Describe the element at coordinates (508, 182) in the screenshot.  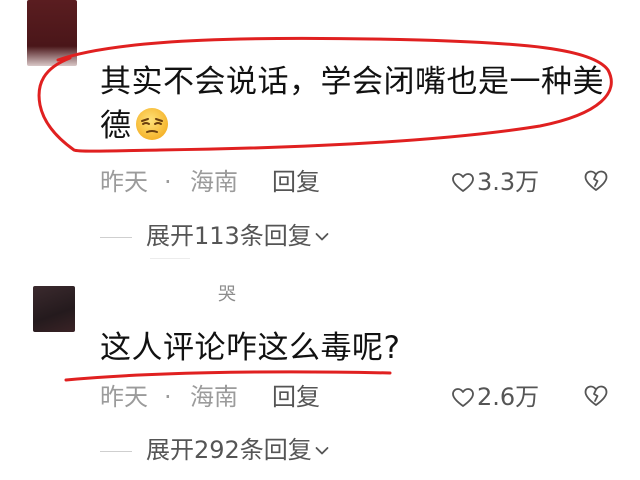
I see `like-count: 3.3万` at that location.